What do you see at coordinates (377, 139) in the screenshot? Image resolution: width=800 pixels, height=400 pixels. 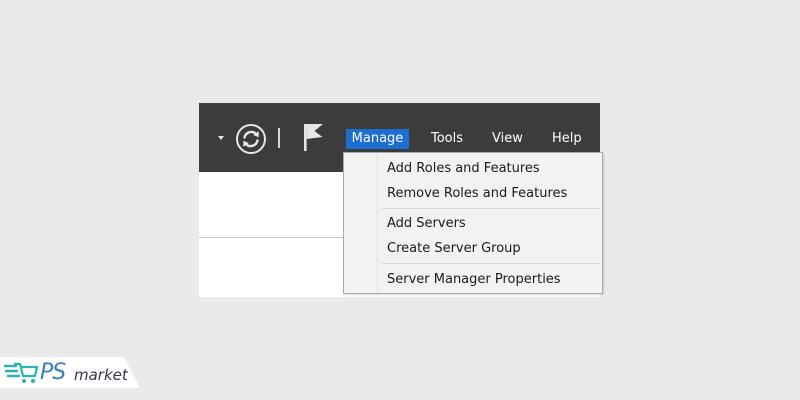 I see `menu-manage: Manage` at bounding box center [377, 139].